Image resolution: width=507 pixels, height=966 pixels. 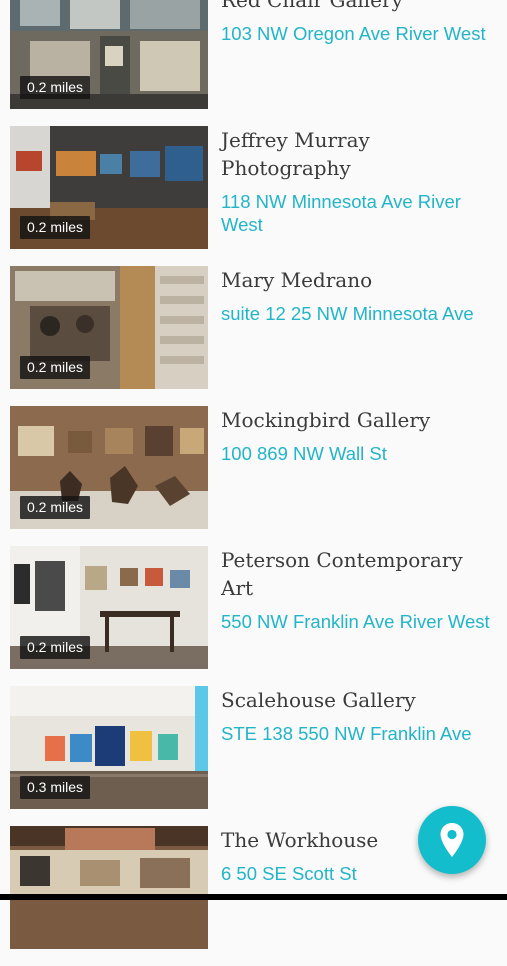 What do you see at coordinates (318, 700) in the screenshot?
I see `gallery-name: Scalehouse Gallery` at bounding box center [318, 700].